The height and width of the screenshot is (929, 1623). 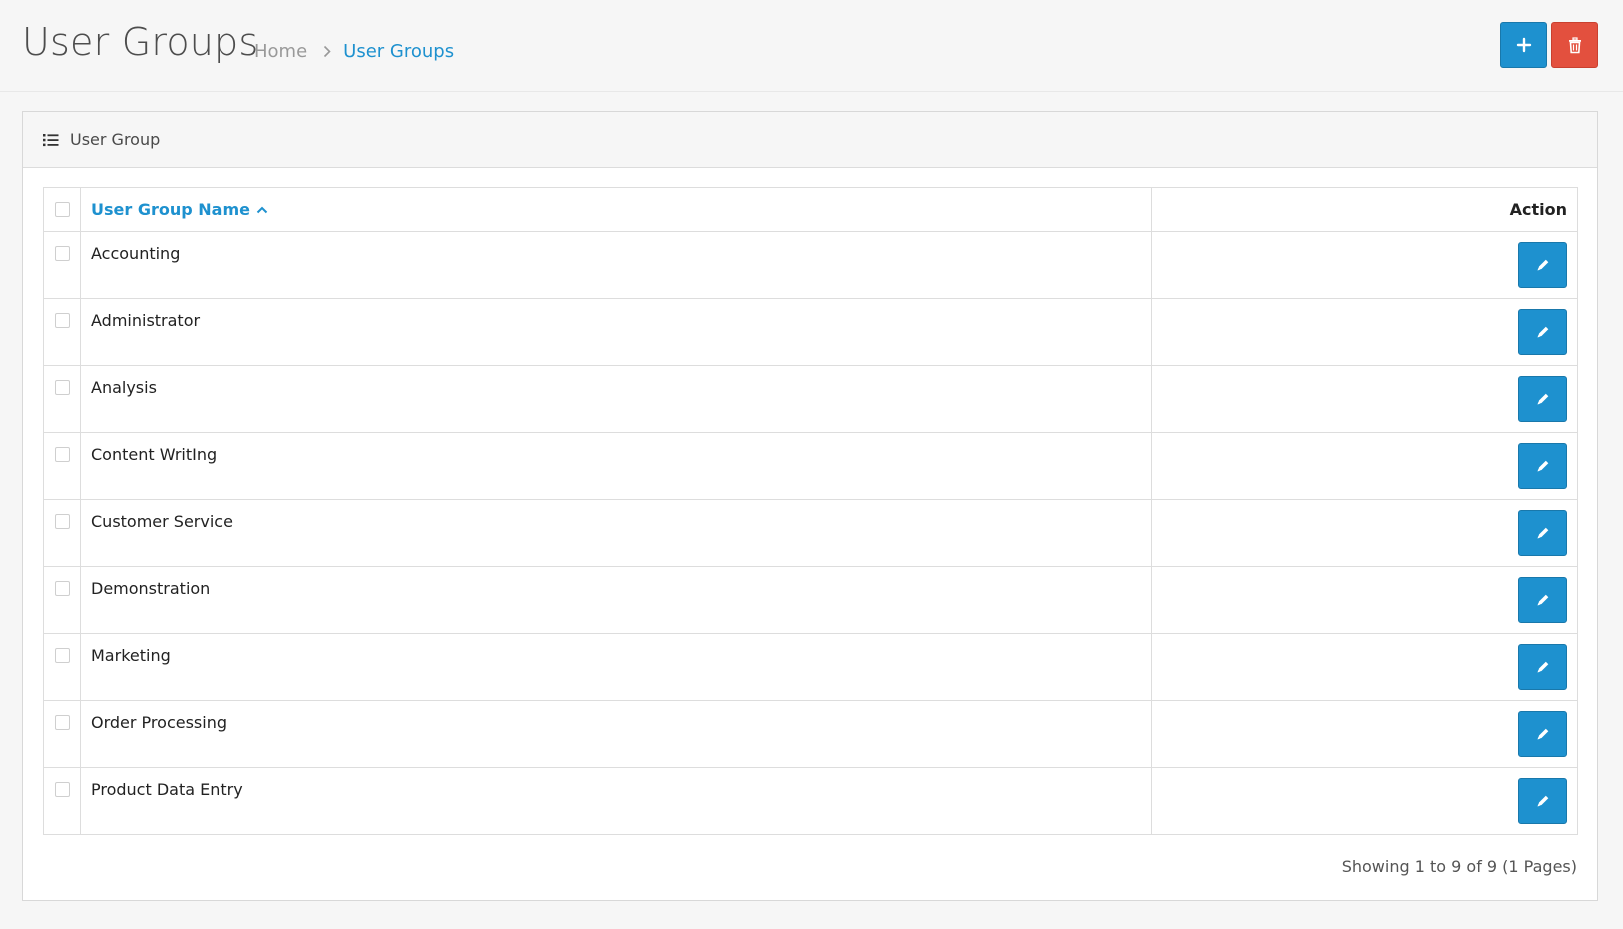 What do you see at coordinates (280, 51) in the screenshot?
I see `breadcrumb-home-link: Home` at bounding box center [280, 51].